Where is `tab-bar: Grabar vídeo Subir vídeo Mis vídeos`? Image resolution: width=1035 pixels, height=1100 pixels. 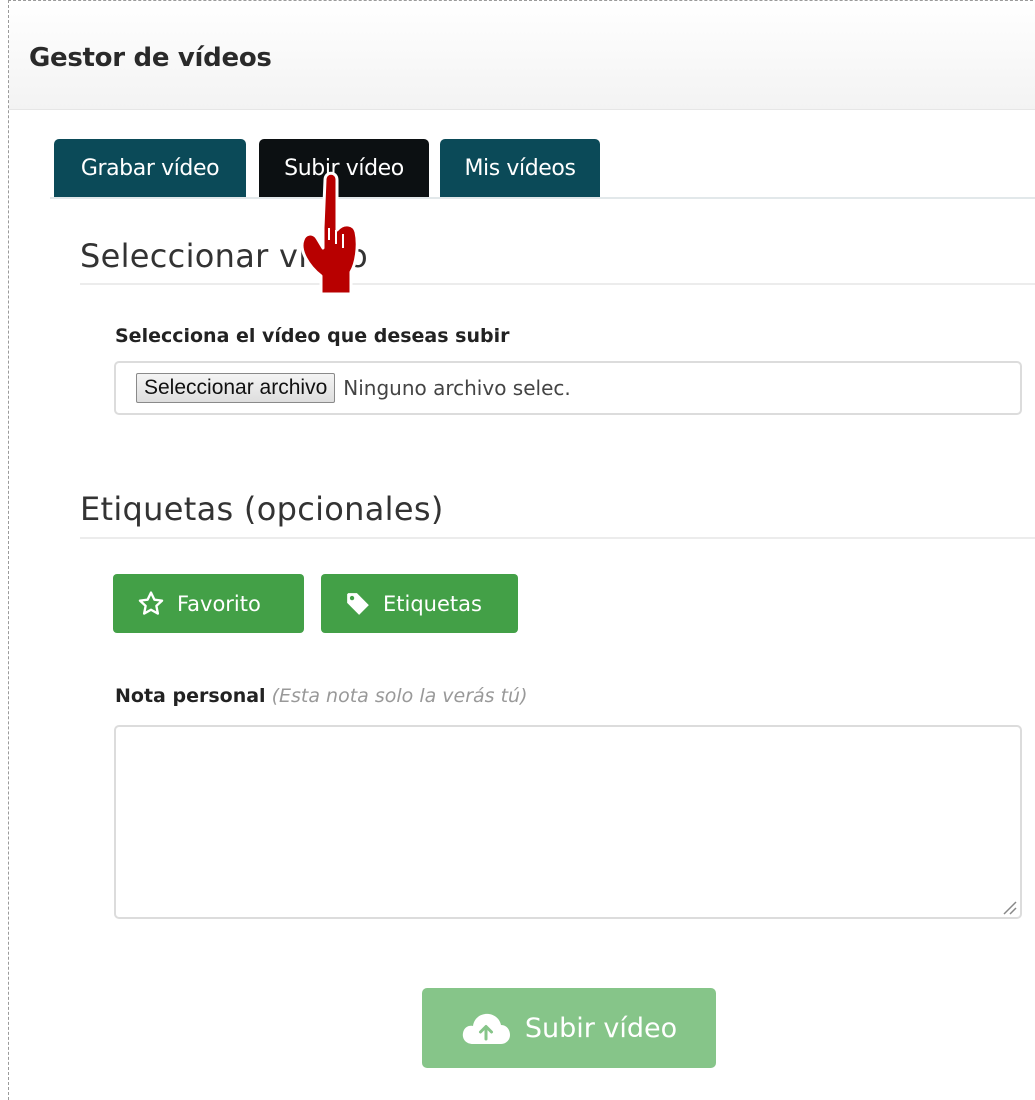 tab-bar: Grabar vídeo Subir vídeo Mis vídeos is located at coordinates (517, 169).